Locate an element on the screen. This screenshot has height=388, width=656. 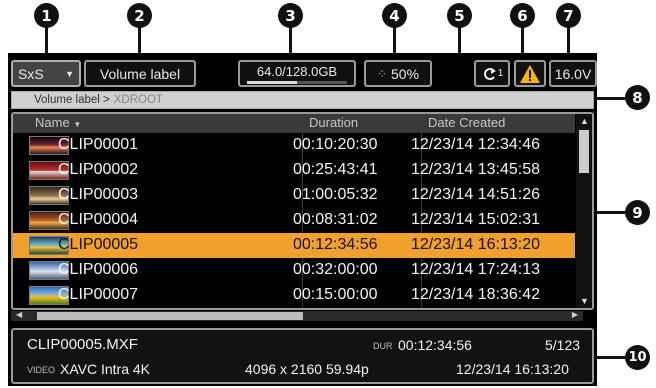
info-codec: XAVC Intra 4K is located at coordinates (105, 369).